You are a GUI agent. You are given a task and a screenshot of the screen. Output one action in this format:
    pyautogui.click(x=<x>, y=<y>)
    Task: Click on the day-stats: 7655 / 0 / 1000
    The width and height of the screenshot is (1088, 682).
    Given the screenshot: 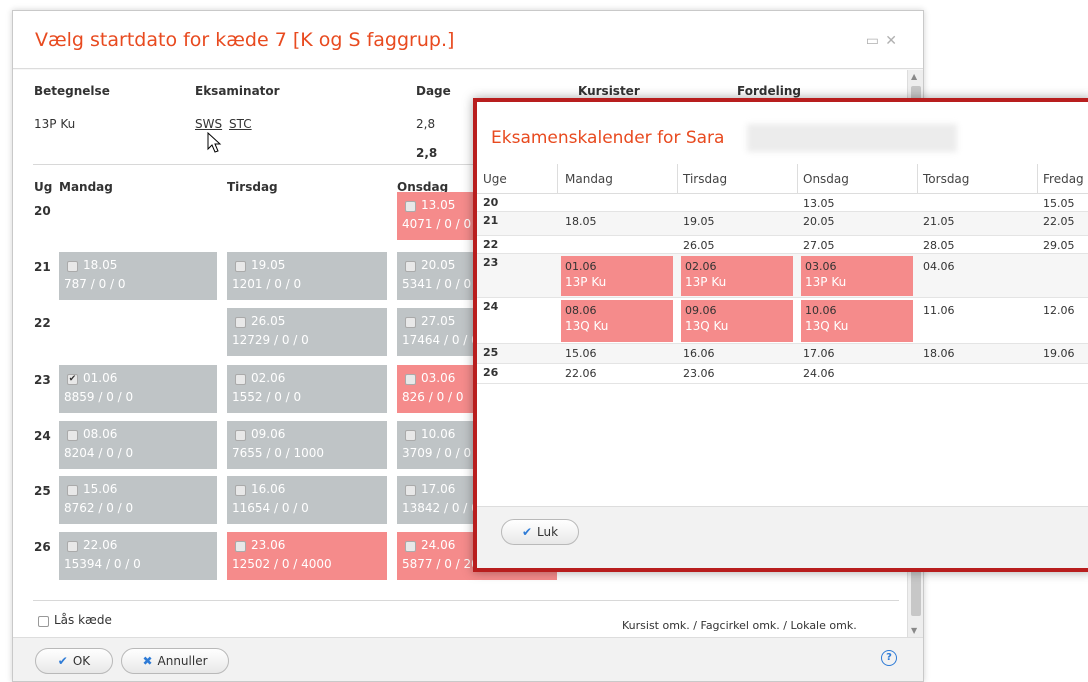 What is the action you would take?
    pyautogui.click(x=278, y=453)
    